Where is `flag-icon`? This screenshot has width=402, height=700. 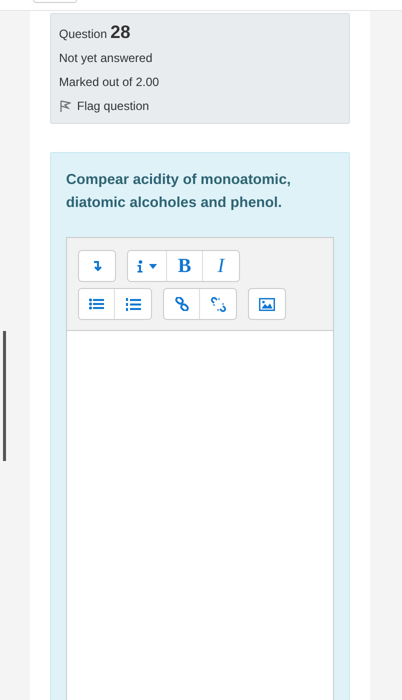
flag-icon is located at coordinates (65, 106).